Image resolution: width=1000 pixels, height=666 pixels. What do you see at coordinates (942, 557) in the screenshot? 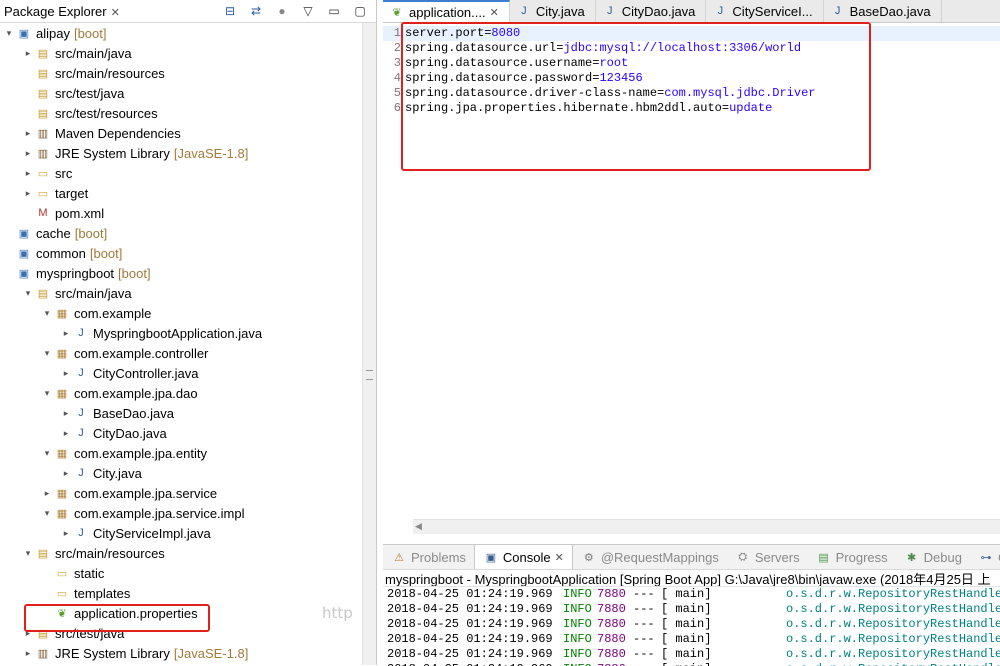
I see `bottom-tab-label: Debug` at bounding box center [942, 557].